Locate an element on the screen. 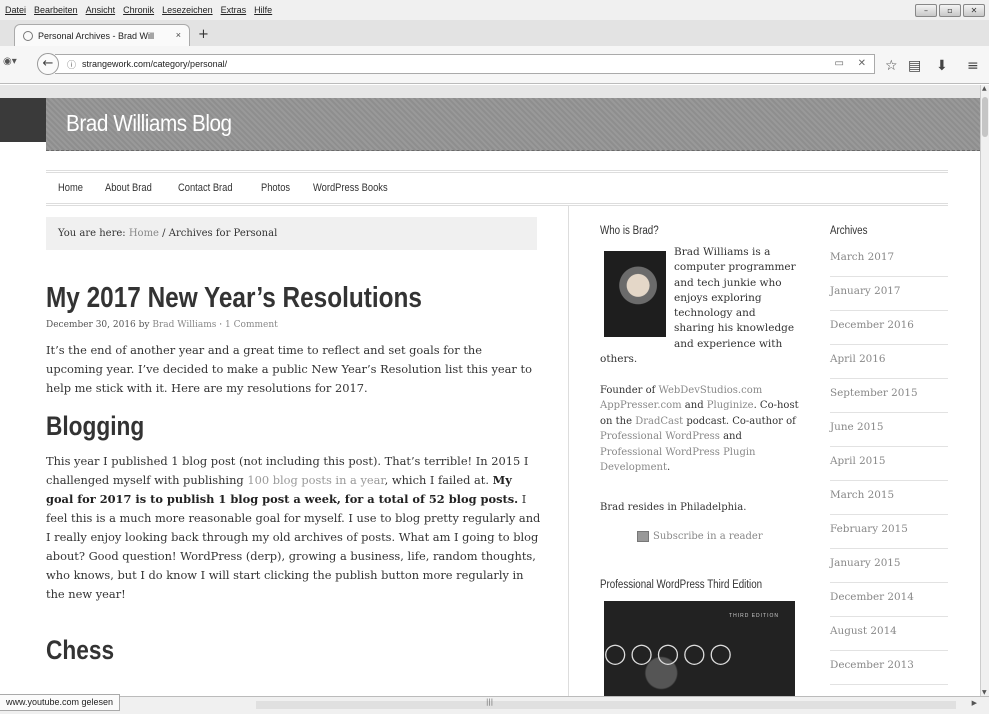 The image size is (989, 714). heading-blogging: Blogging is located at coordinates (95, 426).